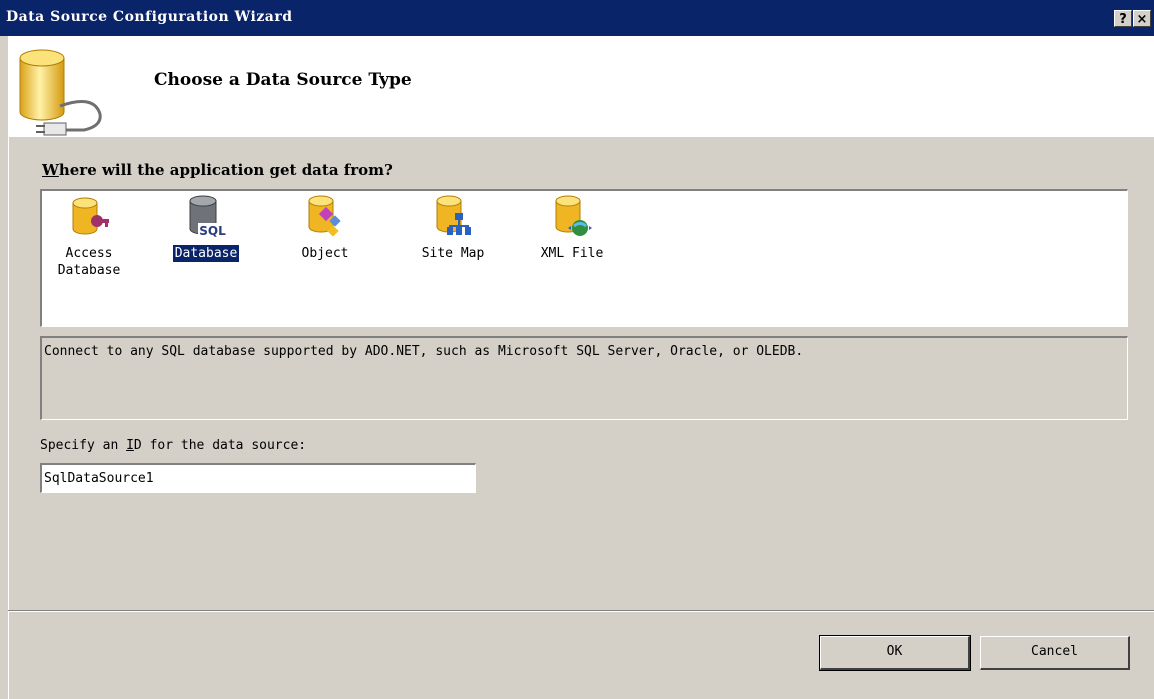  Describe the element at coordinates (60, 92) in the screenshot. I see `database-plug-icon` at that location.